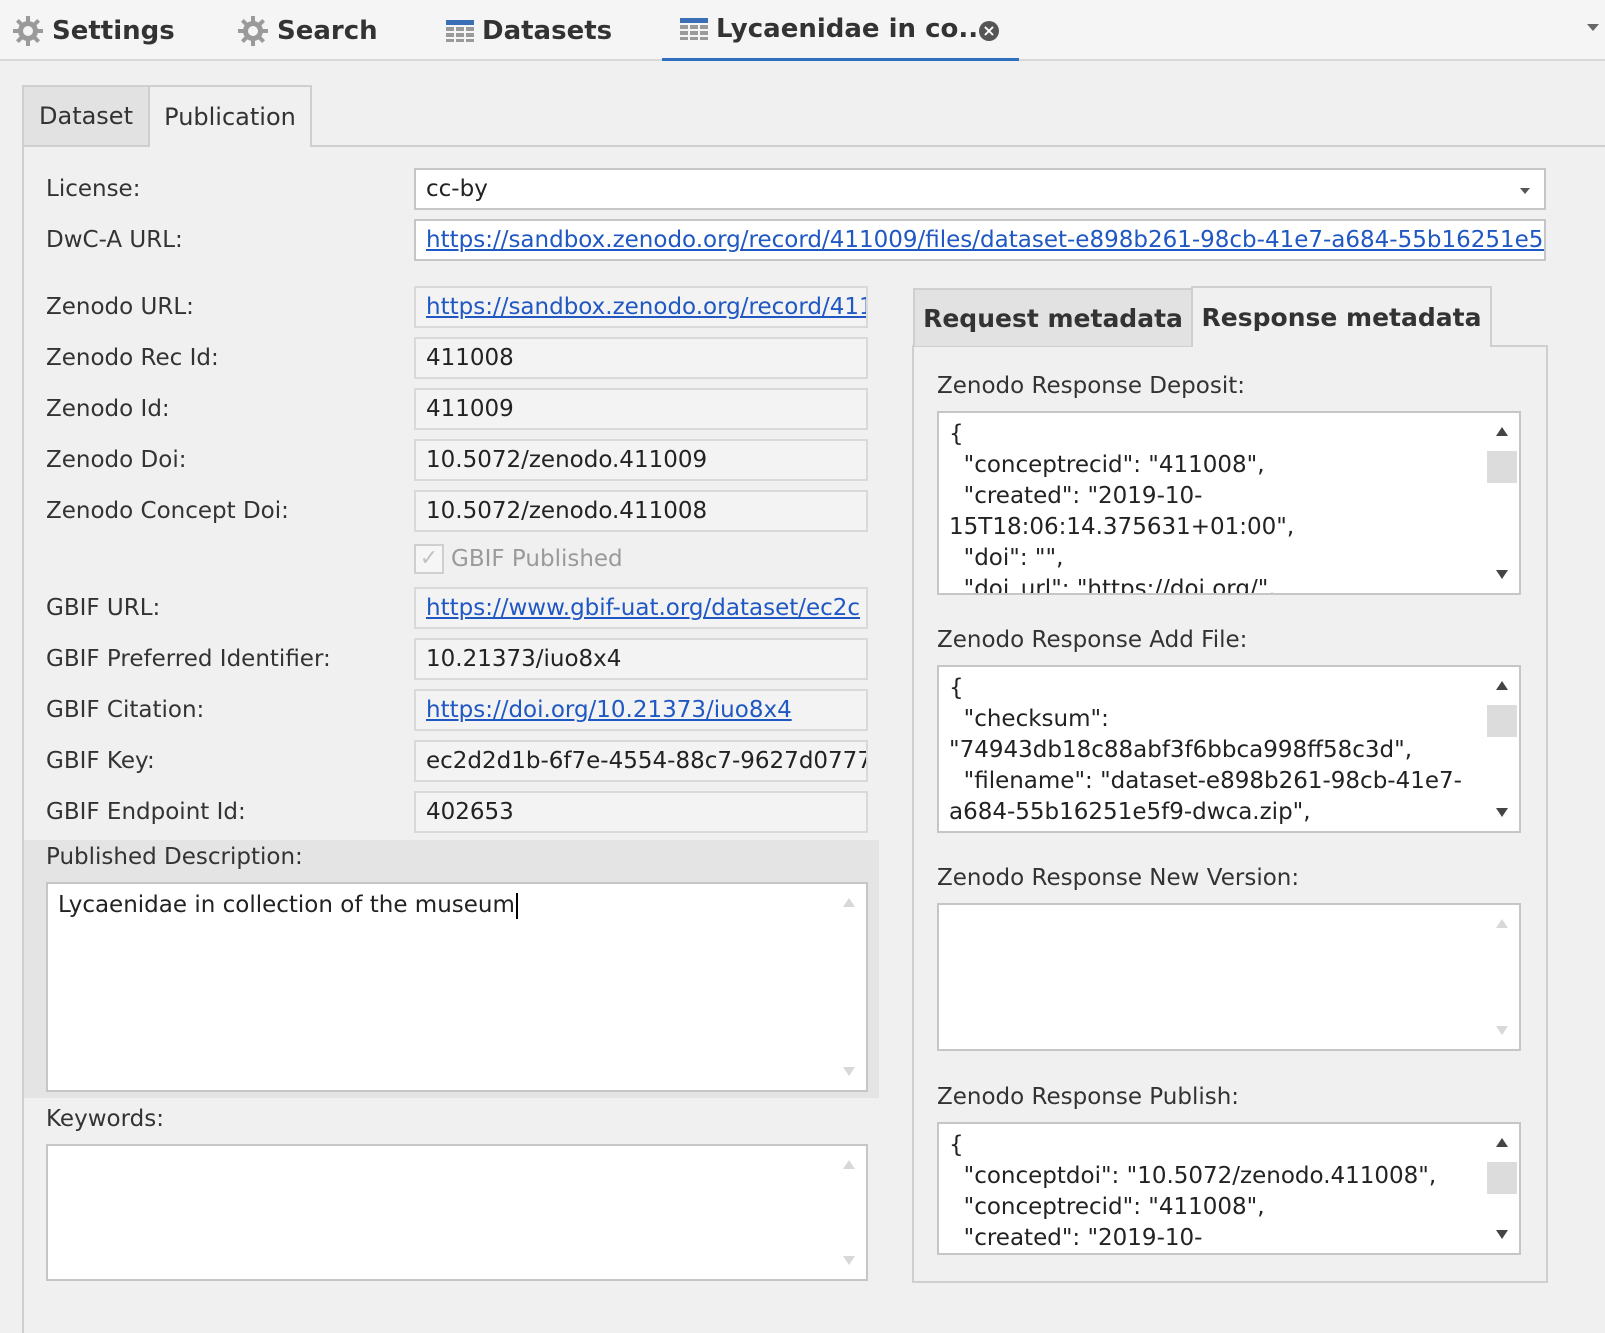  Describe the element at coordinates (1118, 878) in the screenshot. I see `response-new-version-label: Zenodo Response New Version:` at that location.